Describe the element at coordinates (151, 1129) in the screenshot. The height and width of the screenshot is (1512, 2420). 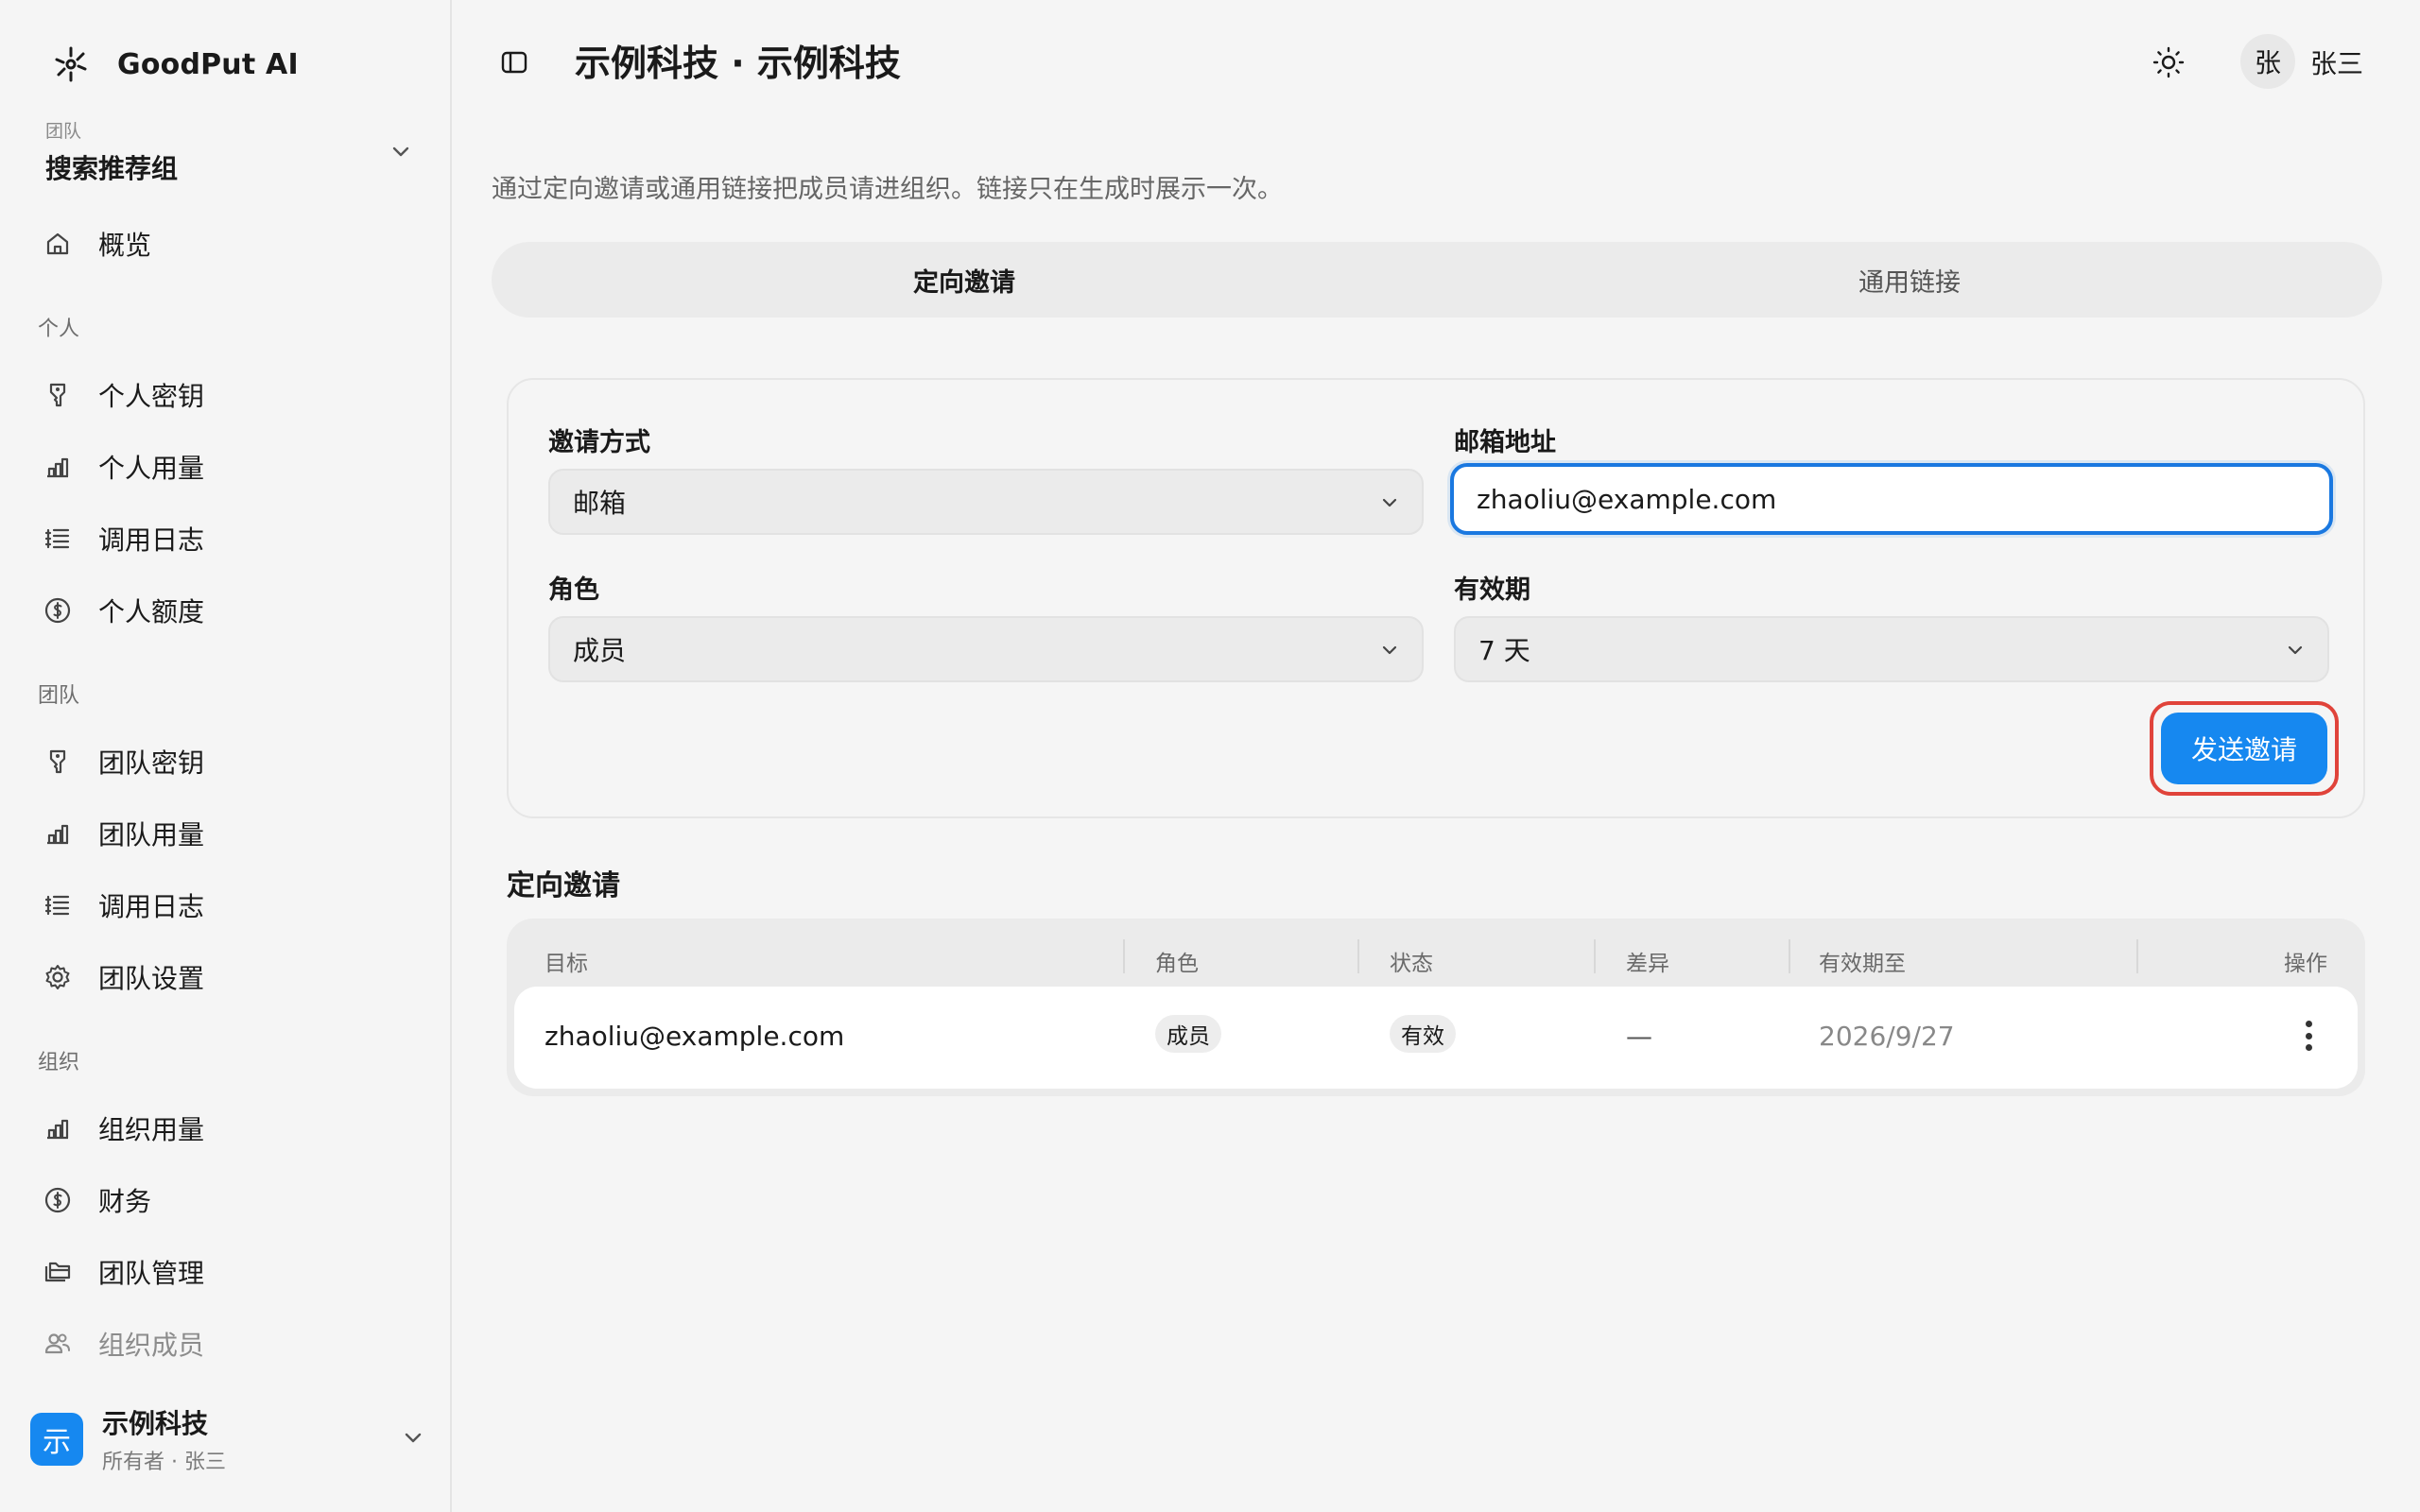
I see `sidebar-item-label: 组织用量` at that location.